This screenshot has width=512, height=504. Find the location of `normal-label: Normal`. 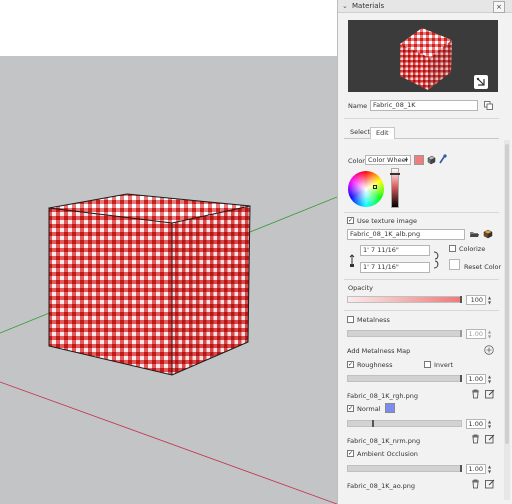

normal-label: Normal is located at coordinates (369, 409).